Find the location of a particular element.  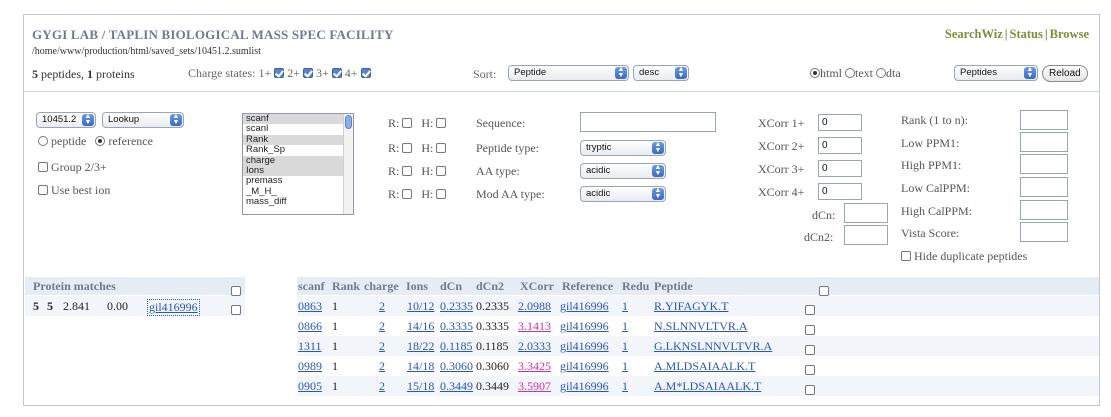

xcorr-2-input: 0 is located at coordinates (840, 145).